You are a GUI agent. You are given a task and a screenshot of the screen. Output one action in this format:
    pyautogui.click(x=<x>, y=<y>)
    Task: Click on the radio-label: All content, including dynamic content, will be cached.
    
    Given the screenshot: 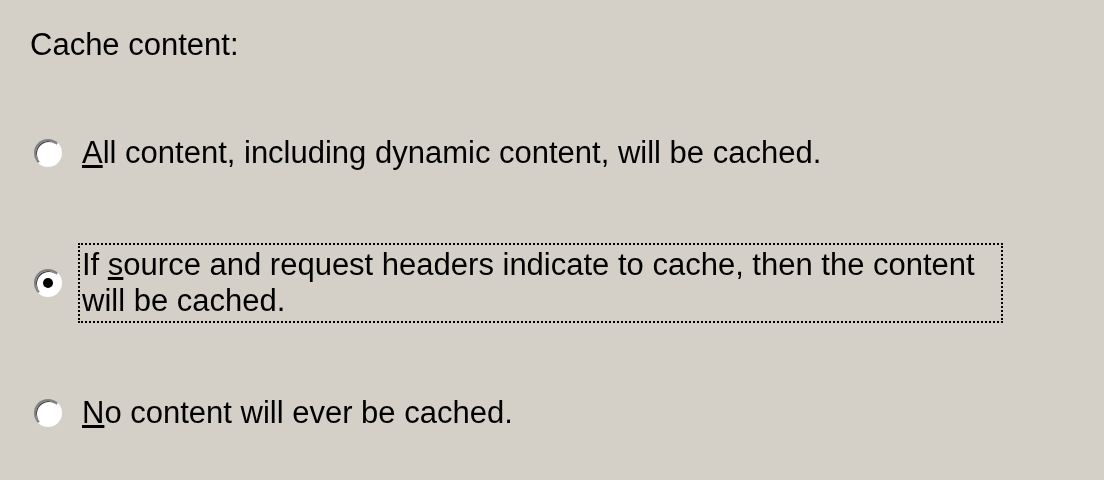 What is the action you would take?
    pyautogui.click(x=453, y=153)
    